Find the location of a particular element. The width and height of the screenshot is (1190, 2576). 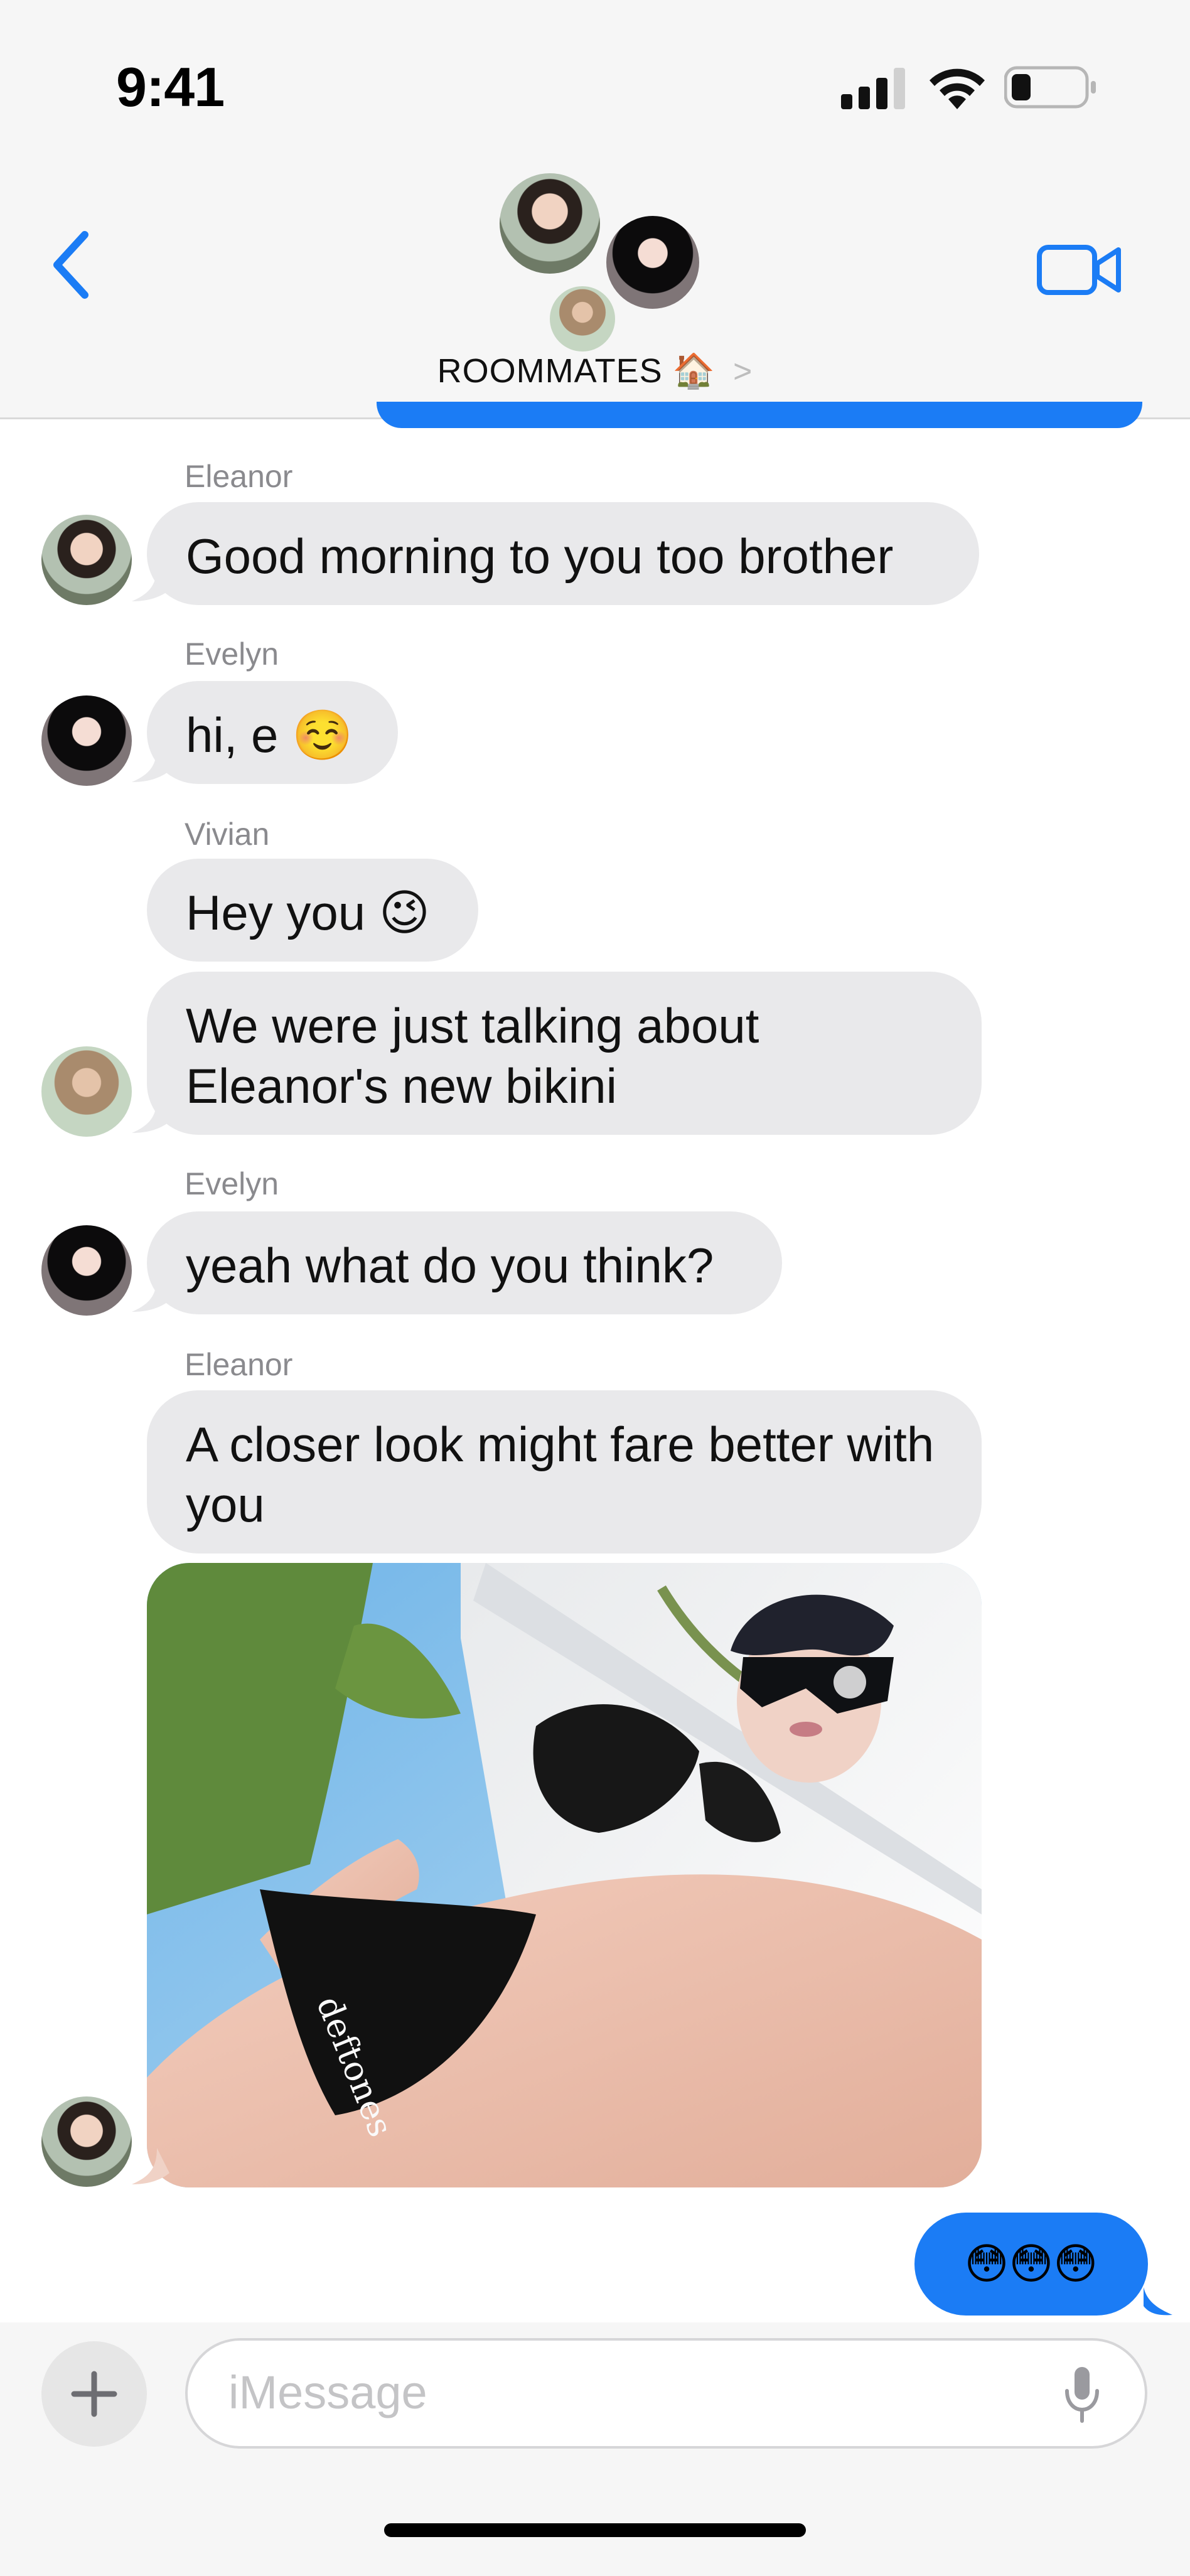

home-indicator is located at coordinates (595, 2530).